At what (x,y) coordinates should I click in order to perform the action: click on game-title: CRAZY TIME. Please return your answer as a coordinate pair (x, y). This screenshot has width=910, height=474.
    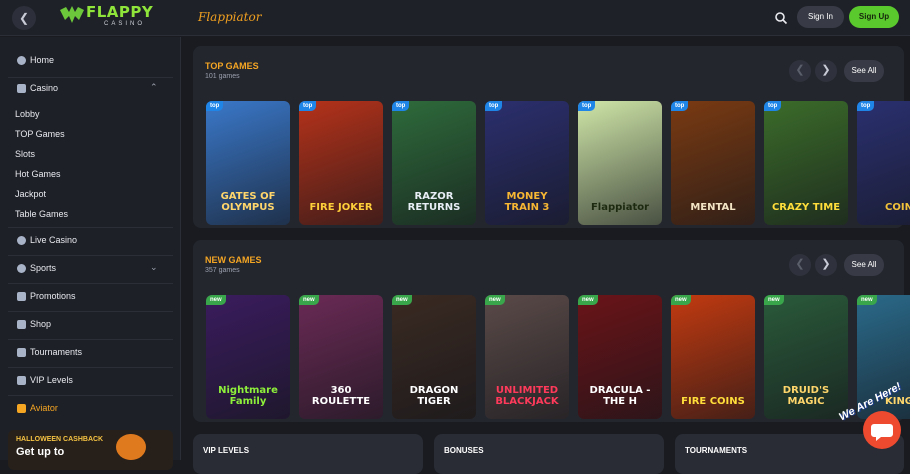
    Looking at the image, I should click on (806, 207).